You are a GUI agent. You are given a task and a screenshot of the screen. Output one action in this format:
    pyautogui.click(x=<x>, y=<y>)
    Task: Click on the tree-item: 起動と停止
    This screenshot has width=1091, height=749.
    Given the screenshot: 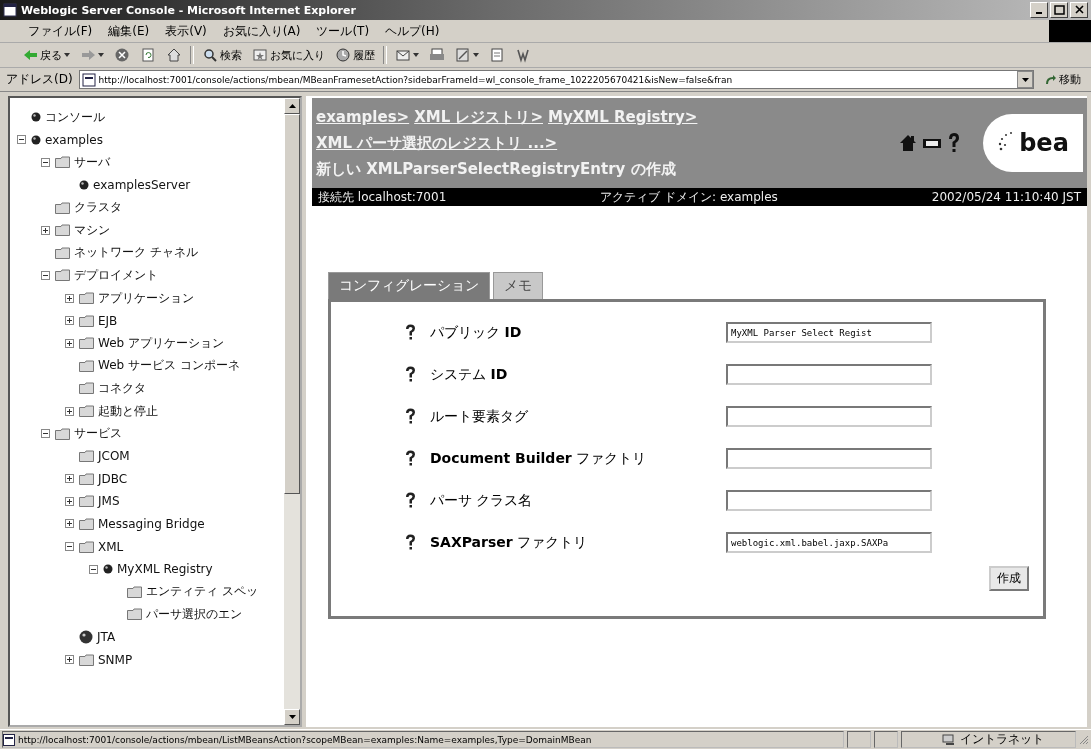 What is the action you would take?
    pyautogui.click(x=128, y=411)
    